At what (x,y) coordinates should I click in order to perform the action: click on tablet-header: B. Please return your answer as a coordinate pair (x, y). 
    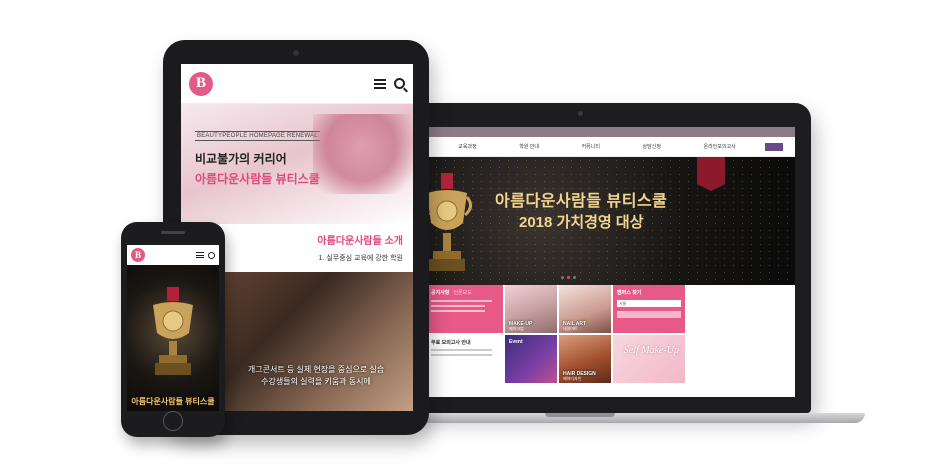
    Looking at the image, I should click on (297, 84).